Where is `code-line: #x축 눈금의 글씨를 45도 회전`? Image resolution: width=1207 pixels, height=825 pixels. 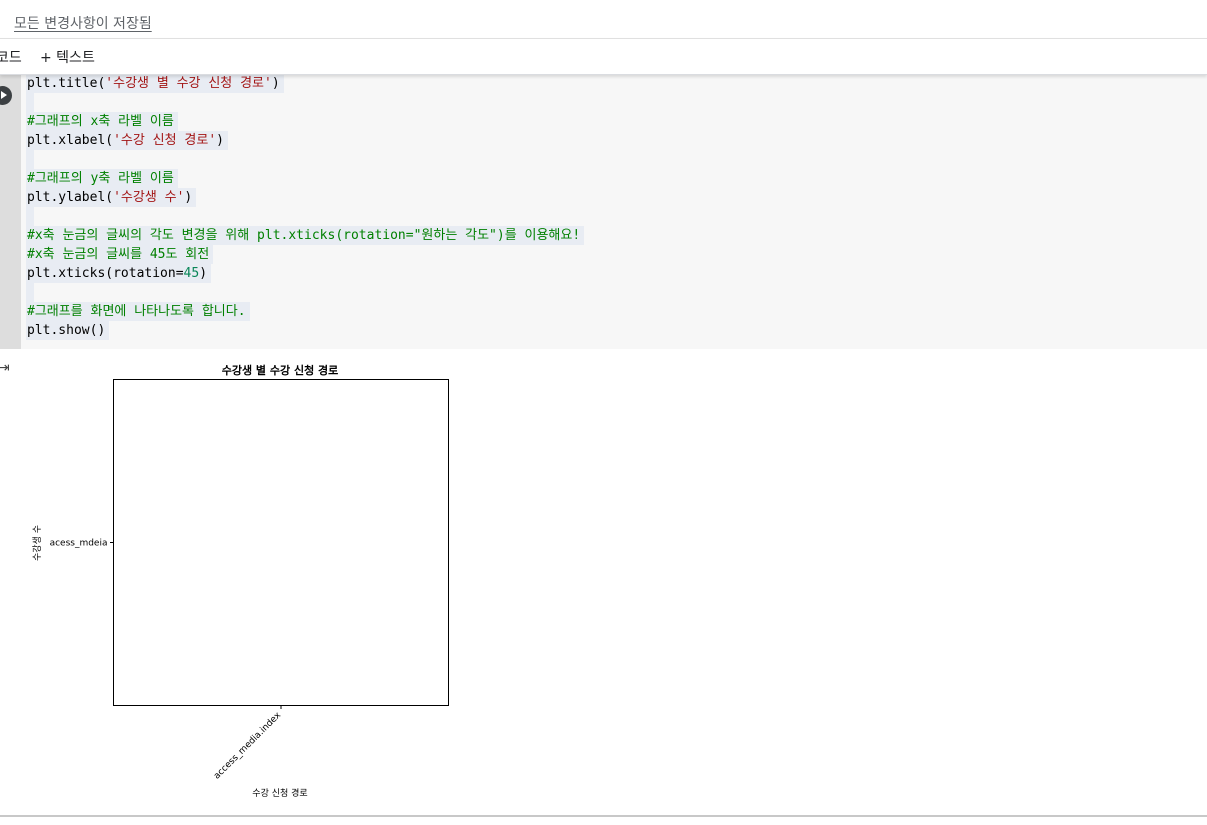 code-line: #x축 눈금의 글씨를 45도 회전 is located at coordinates (120, 254).